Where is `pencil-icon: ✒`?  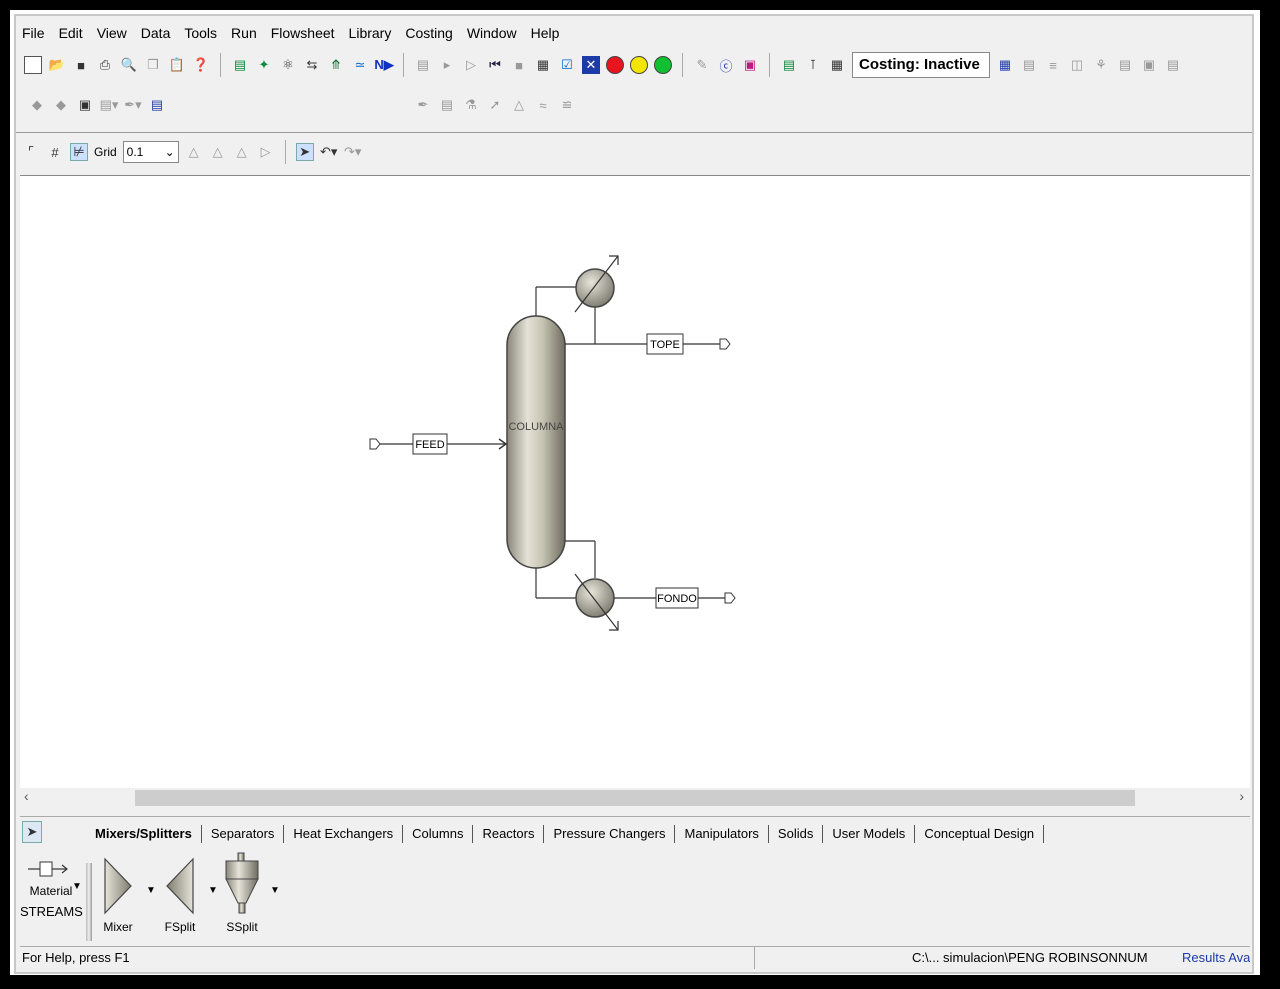 pencil-icon: ✒ is located at coordinates (423, 105).